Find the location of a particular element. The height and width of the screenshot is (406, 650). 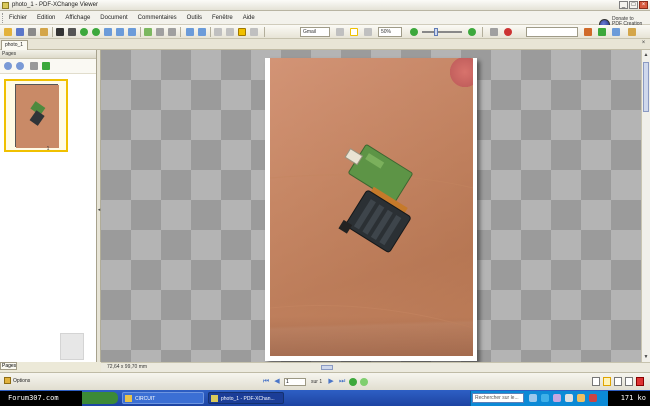

tray-volume-icon is located at coordinates (557, 398).